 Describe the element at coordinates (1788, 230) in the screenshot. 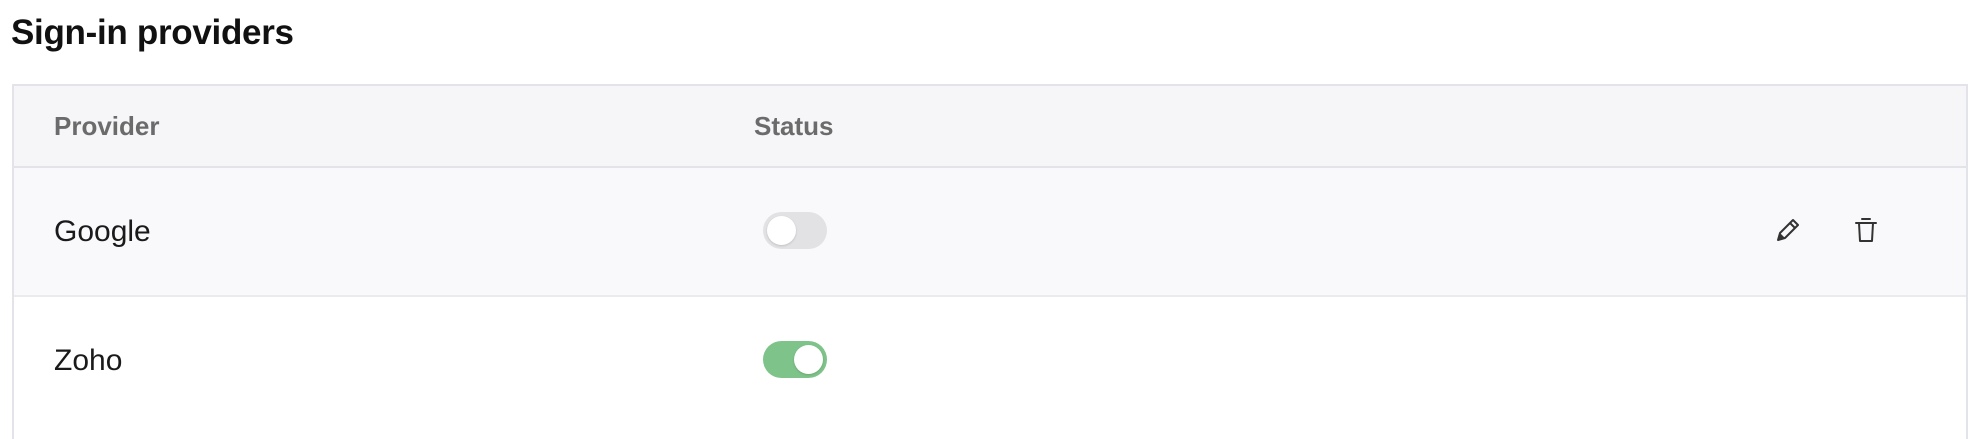

I see `pencil-icon` at that location.